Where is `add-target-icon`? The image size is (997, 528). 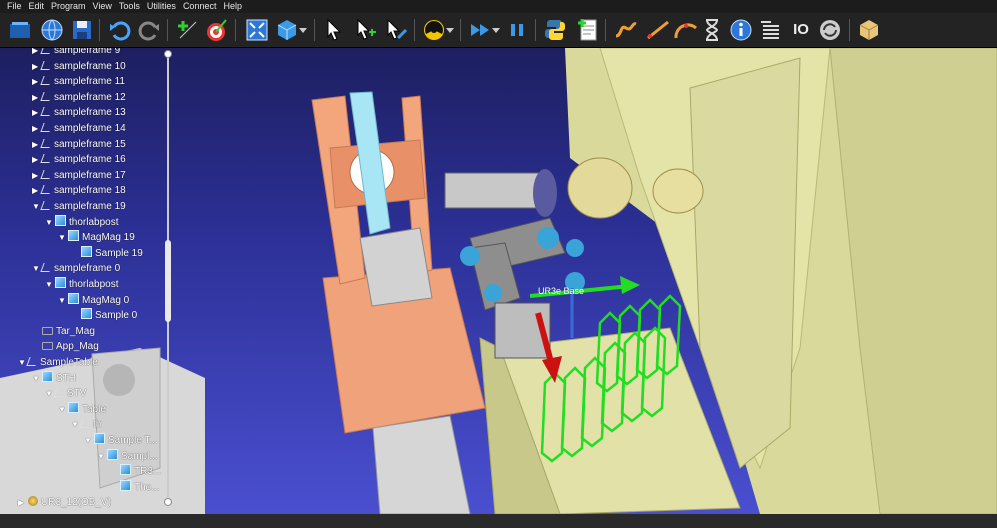
add-target-icon is located at coordinates (188, 30).